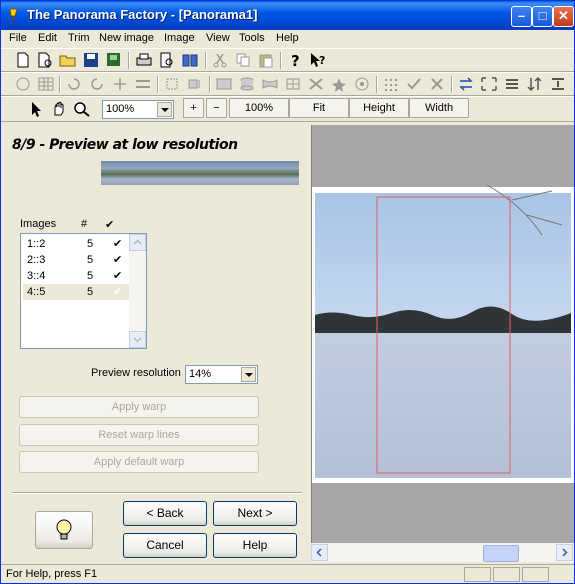 Image resolution: width=575 pixels, height=584 pixels. Describe the element at coordinates (218, 38) in the screenshot. I see `menu-view: View` at that location.